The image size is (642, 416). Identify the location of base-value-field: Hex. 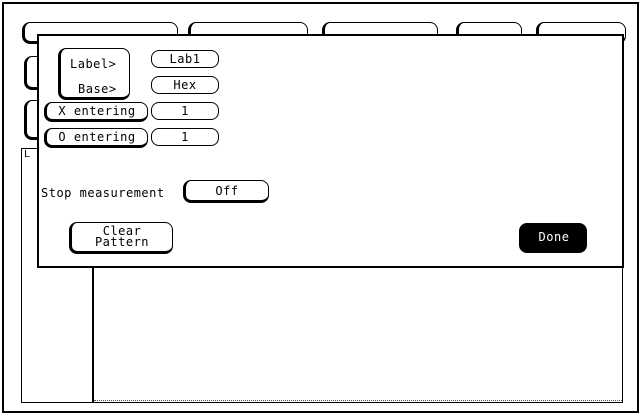
(185, 85).